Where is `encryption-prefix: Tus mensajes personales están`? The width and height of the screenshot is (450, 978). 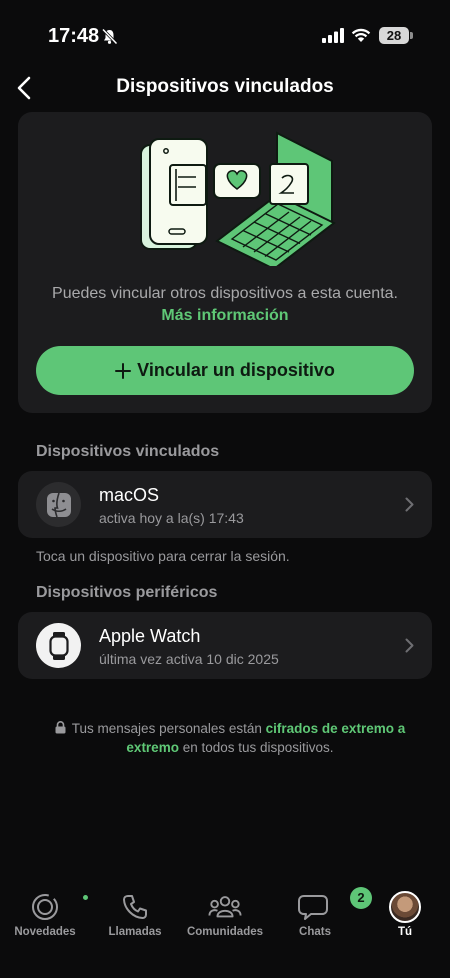
encryption-prefix: Tus mensajes personales están is located at coordinates (166, 728).